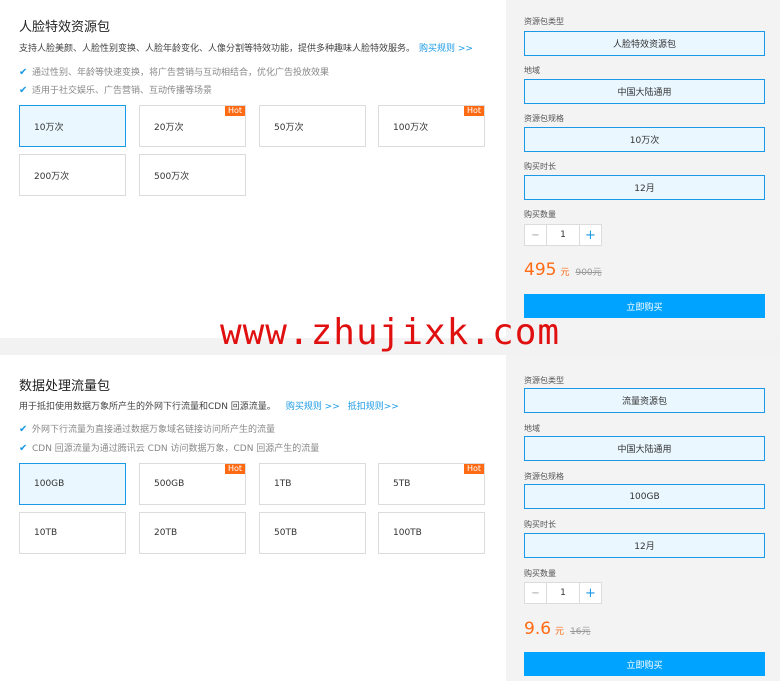  Describe the element at coordinates (644, 139) in the screenshot. I see `spec-field: 10万次` at that location.